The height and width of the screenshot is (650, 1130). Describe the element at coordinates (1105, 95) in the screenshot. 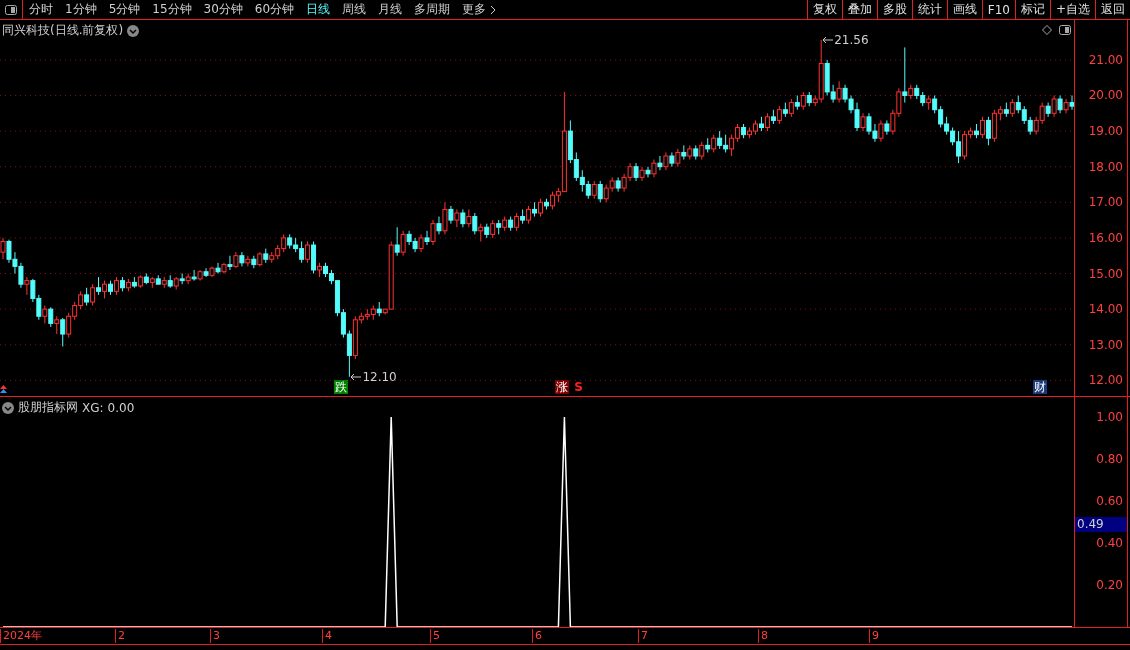

I see `axis-label: 20.00` at that location.